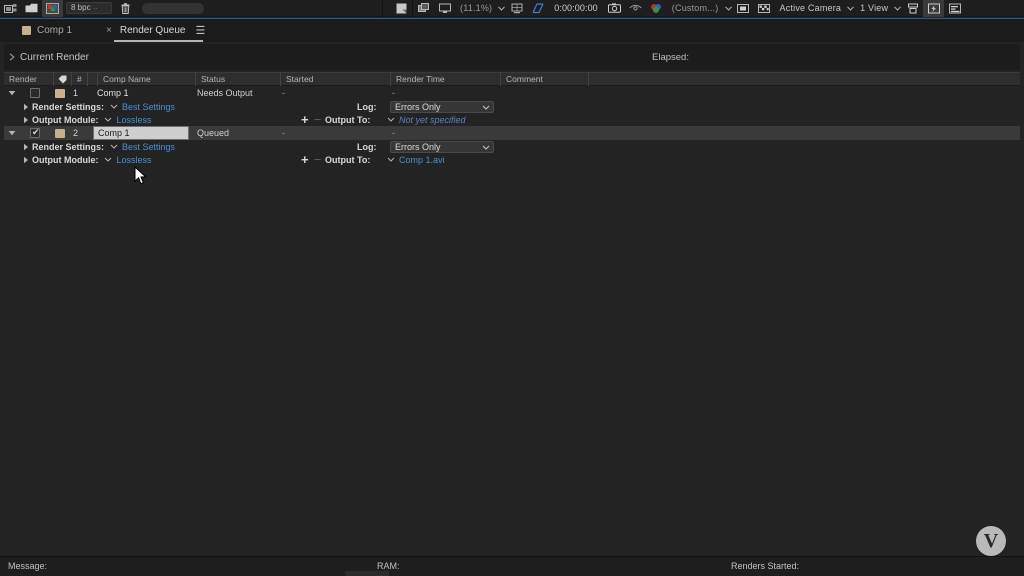 The height and width of the screenshot is (576, 1024). Describe the element at coordinates (54, 57) in the screenshot. I see `current-render-label: Current Render` at that location.